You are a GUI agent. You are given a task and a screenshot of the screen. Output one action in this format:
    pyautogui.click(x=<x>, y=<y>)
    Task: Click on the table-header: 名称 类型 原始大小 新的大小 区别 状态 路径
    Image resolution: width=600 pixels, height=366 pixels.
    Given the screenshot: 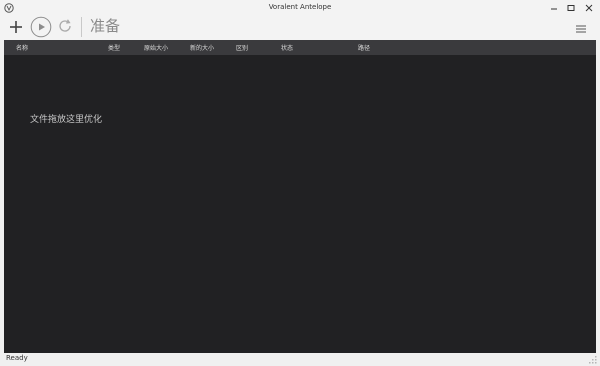 What is the action you would take?
    pyautogui.click(x=300, y=47)
    